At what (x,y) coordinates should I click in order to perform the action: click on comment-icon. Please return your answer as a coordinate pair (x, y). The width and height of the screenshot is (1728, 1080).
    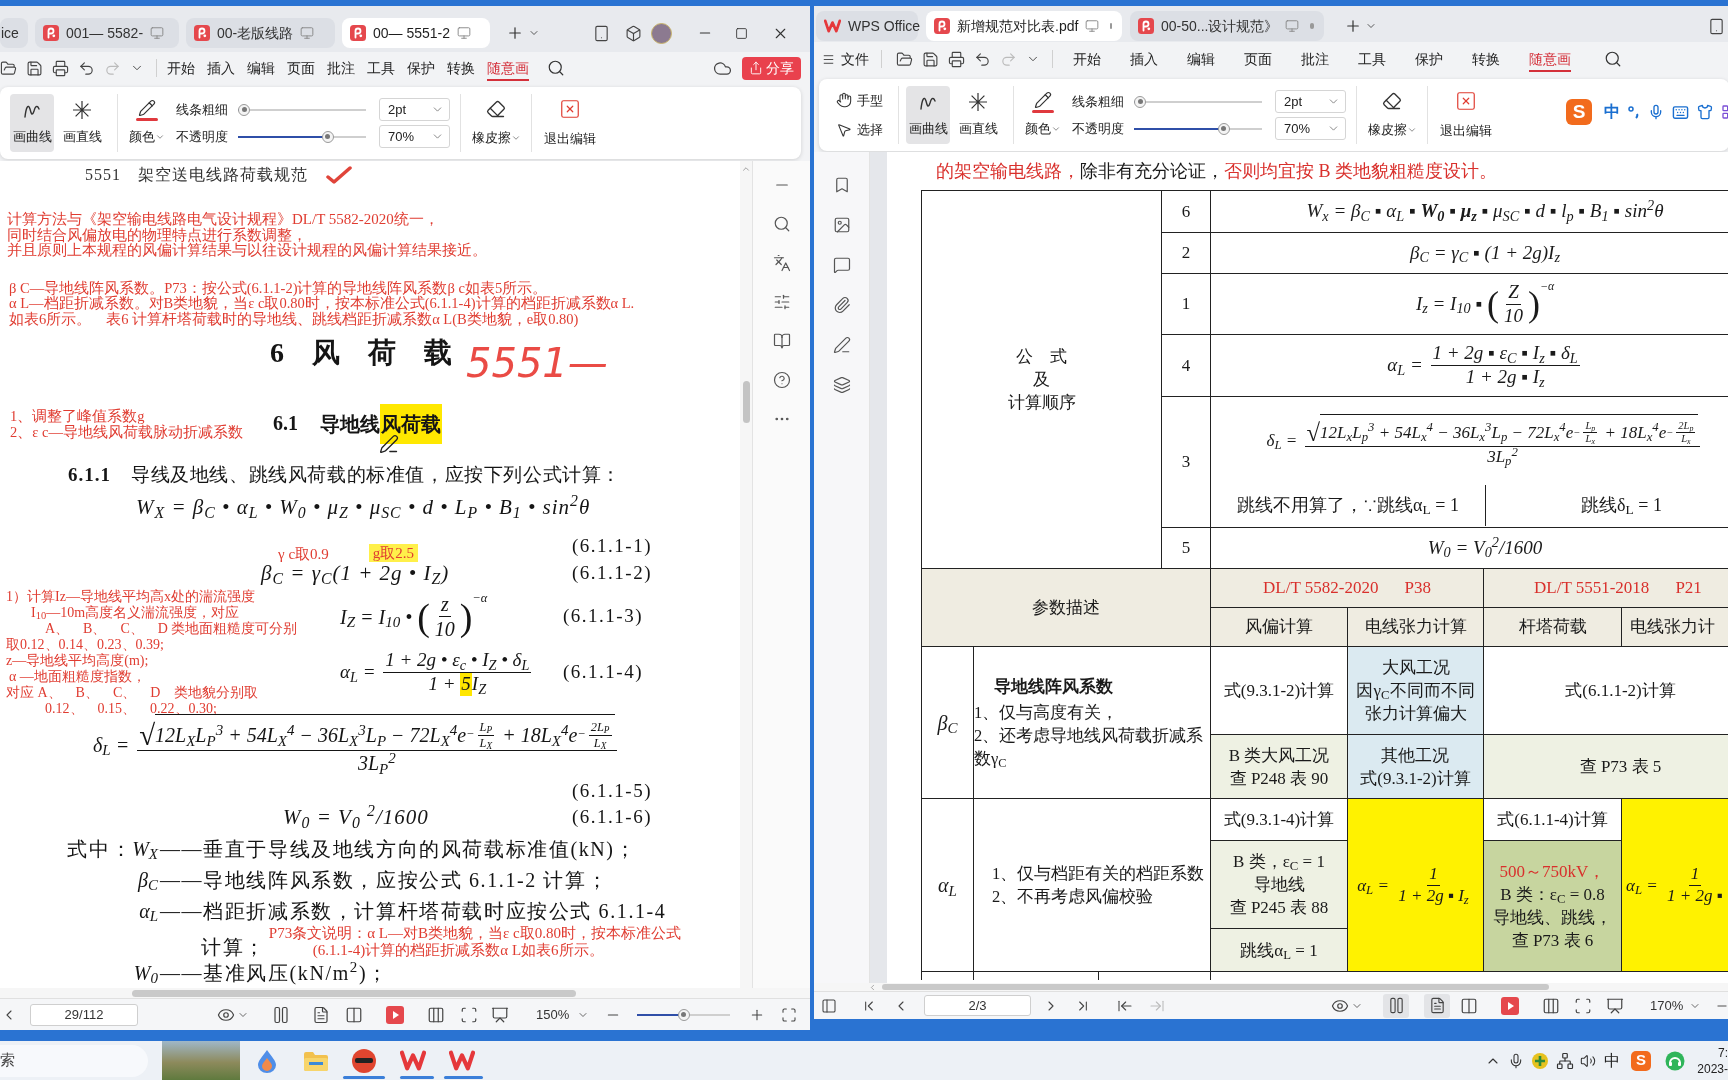
    Looking at the image, I should click on (841, 265).